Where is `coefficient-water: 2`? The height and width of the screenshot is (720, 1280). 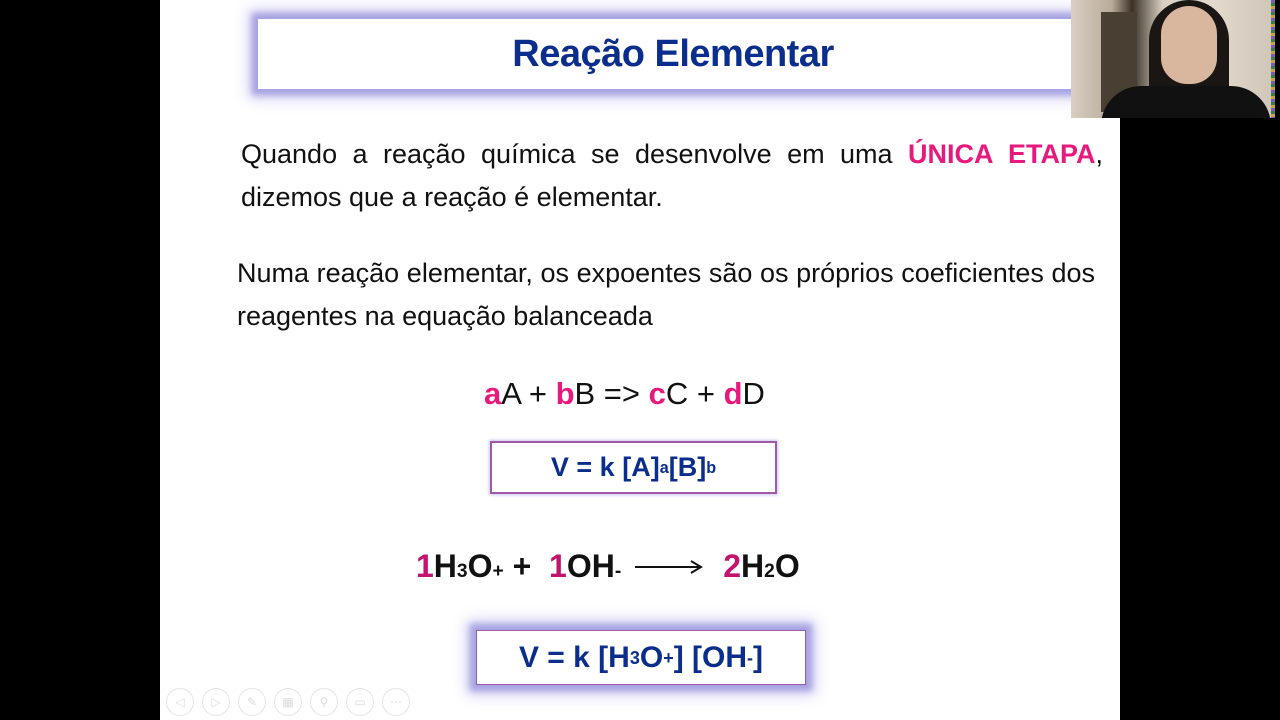 coefficient-water: 2 is located at coordinates (732, 566).